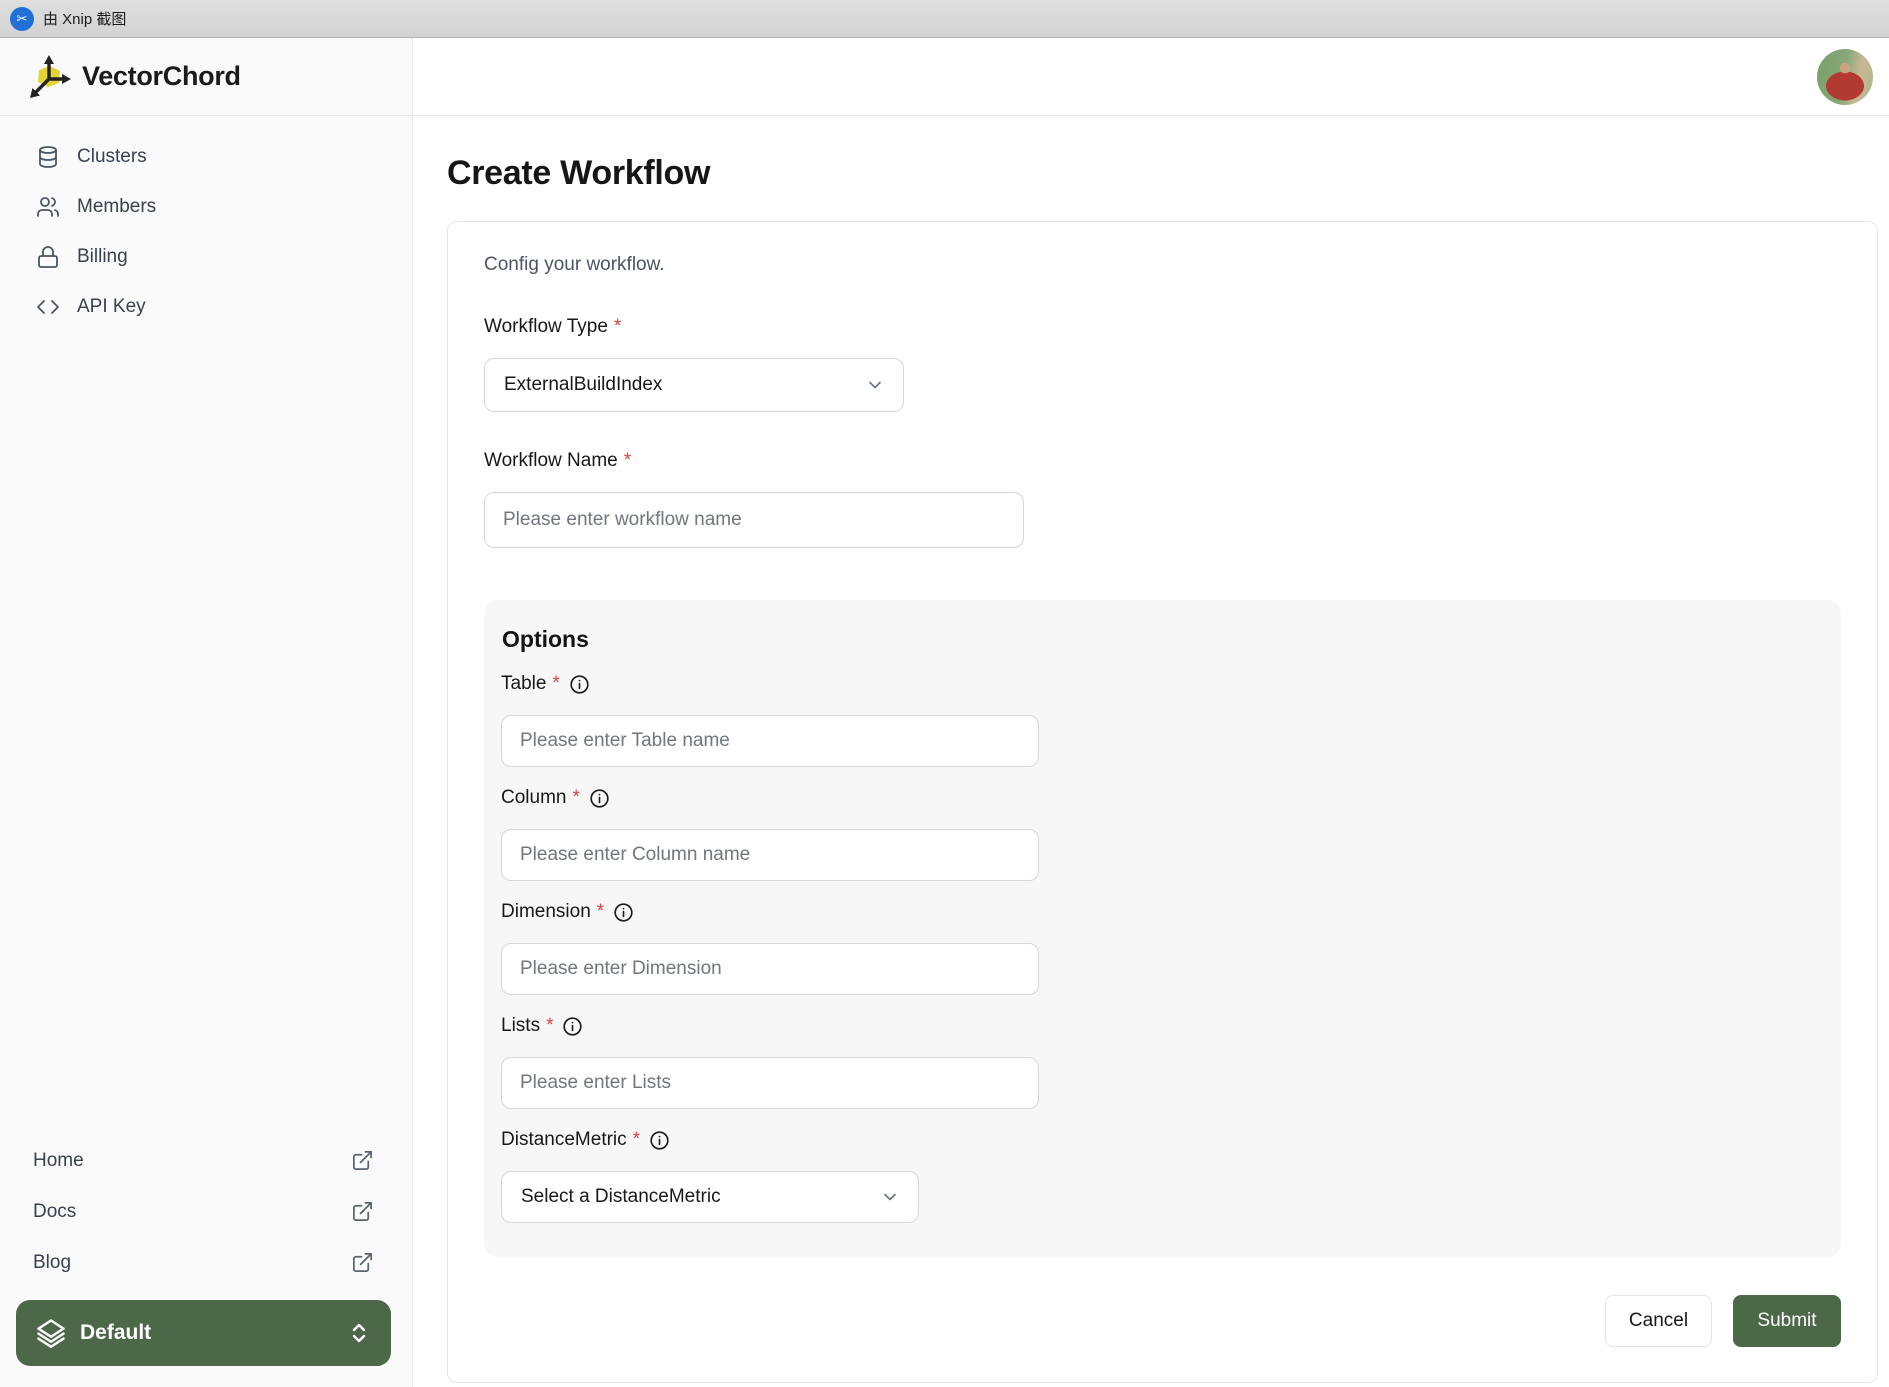 This screenshot has height=1387, width=1889. I want to click on titlebar: ✂ 由 Xnip 截图, so click(944, 19).